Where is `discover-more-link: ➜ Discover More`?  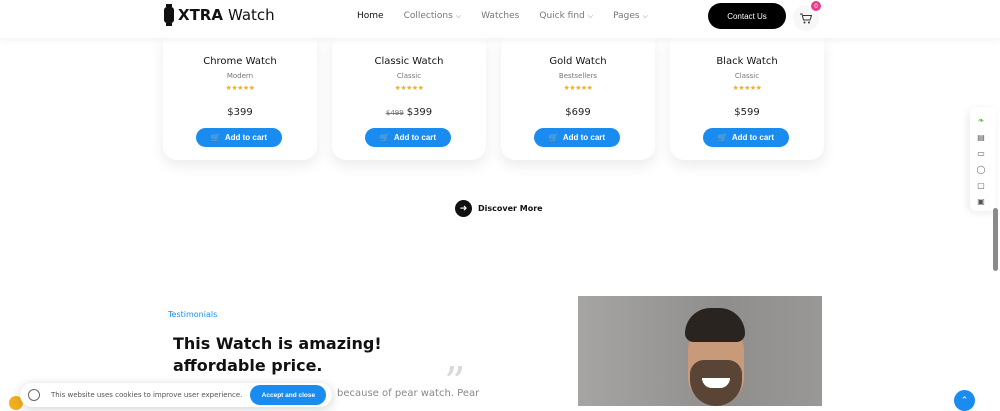
discover-more-link: ➜ Discover More is located at coordinates (499, 208).